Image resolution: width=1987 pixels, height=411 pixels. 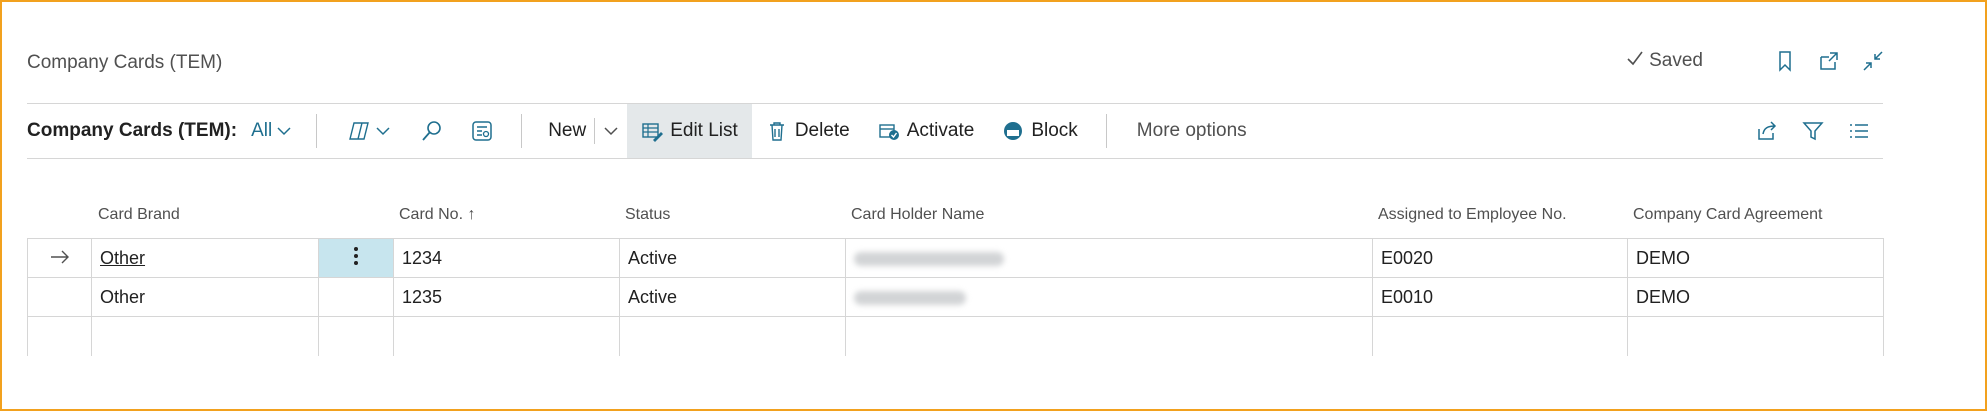 I want to click on row-actions-button, so click(x=356, y=258).